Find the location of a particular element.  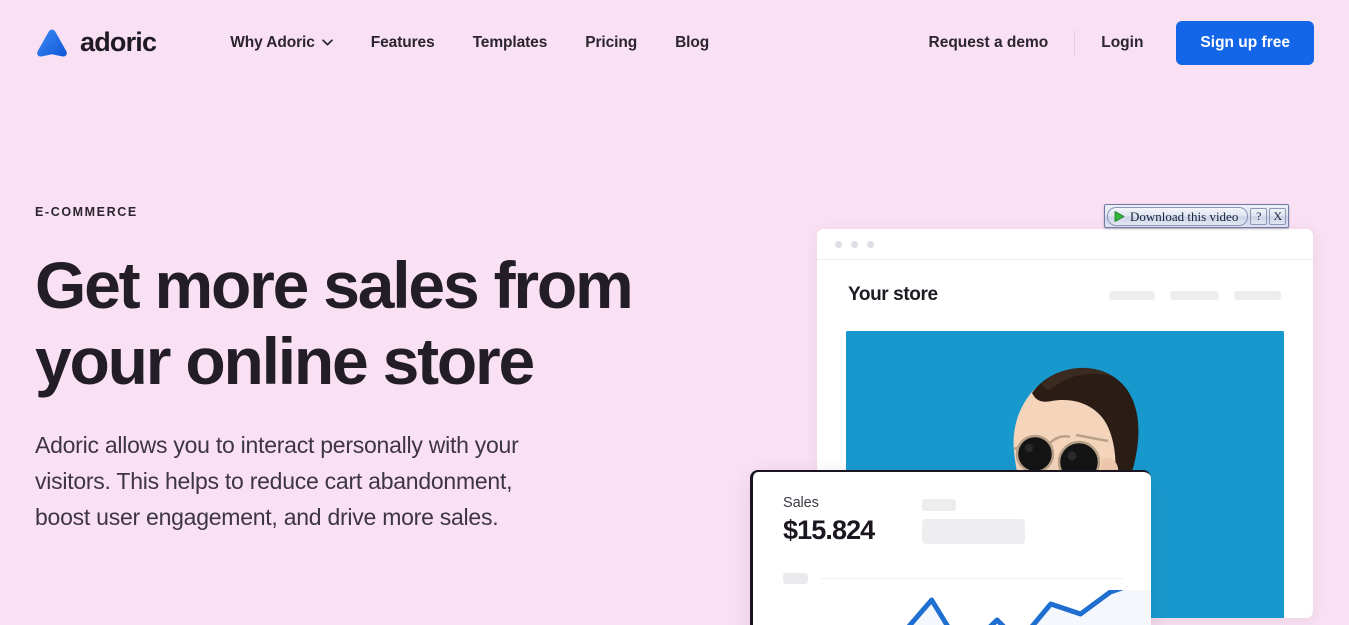

nav-item-pricing: Pricing is located at coordinates (611, 43).